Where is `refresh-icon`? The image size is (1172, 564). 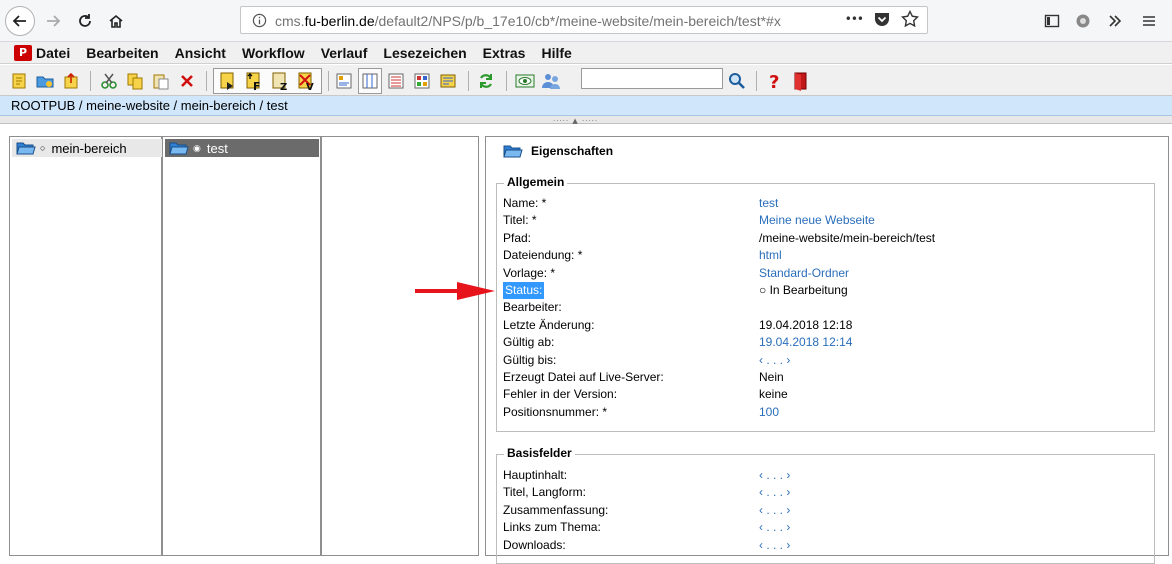
refresh-icon is located at coordinates (486, 81).